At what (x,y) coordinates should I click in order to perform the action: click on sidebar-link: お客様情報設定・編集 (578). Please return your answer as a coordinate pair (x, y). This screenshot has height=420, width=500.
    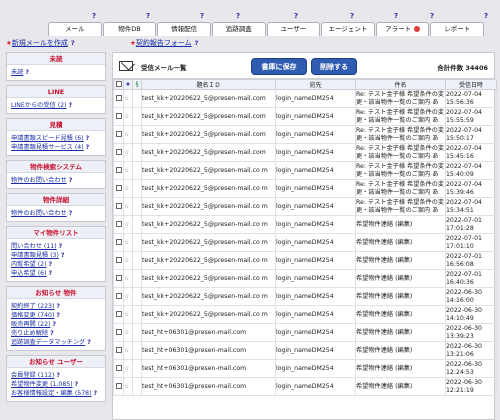
    Looking at the image, I should click on (51, 393).